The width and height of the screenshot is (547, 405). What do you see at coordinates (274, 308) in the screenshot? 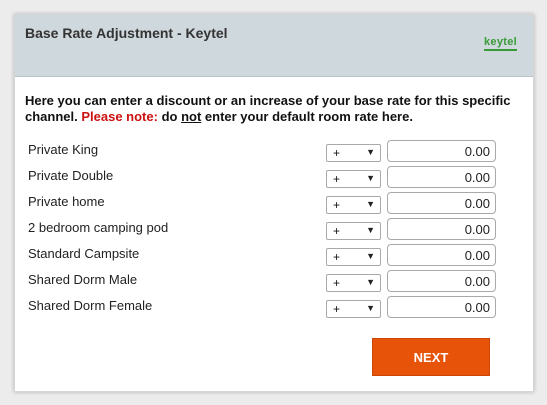
I see `rate-row: Shared Dorm Female + ▼` at bounding box center [274, 308].